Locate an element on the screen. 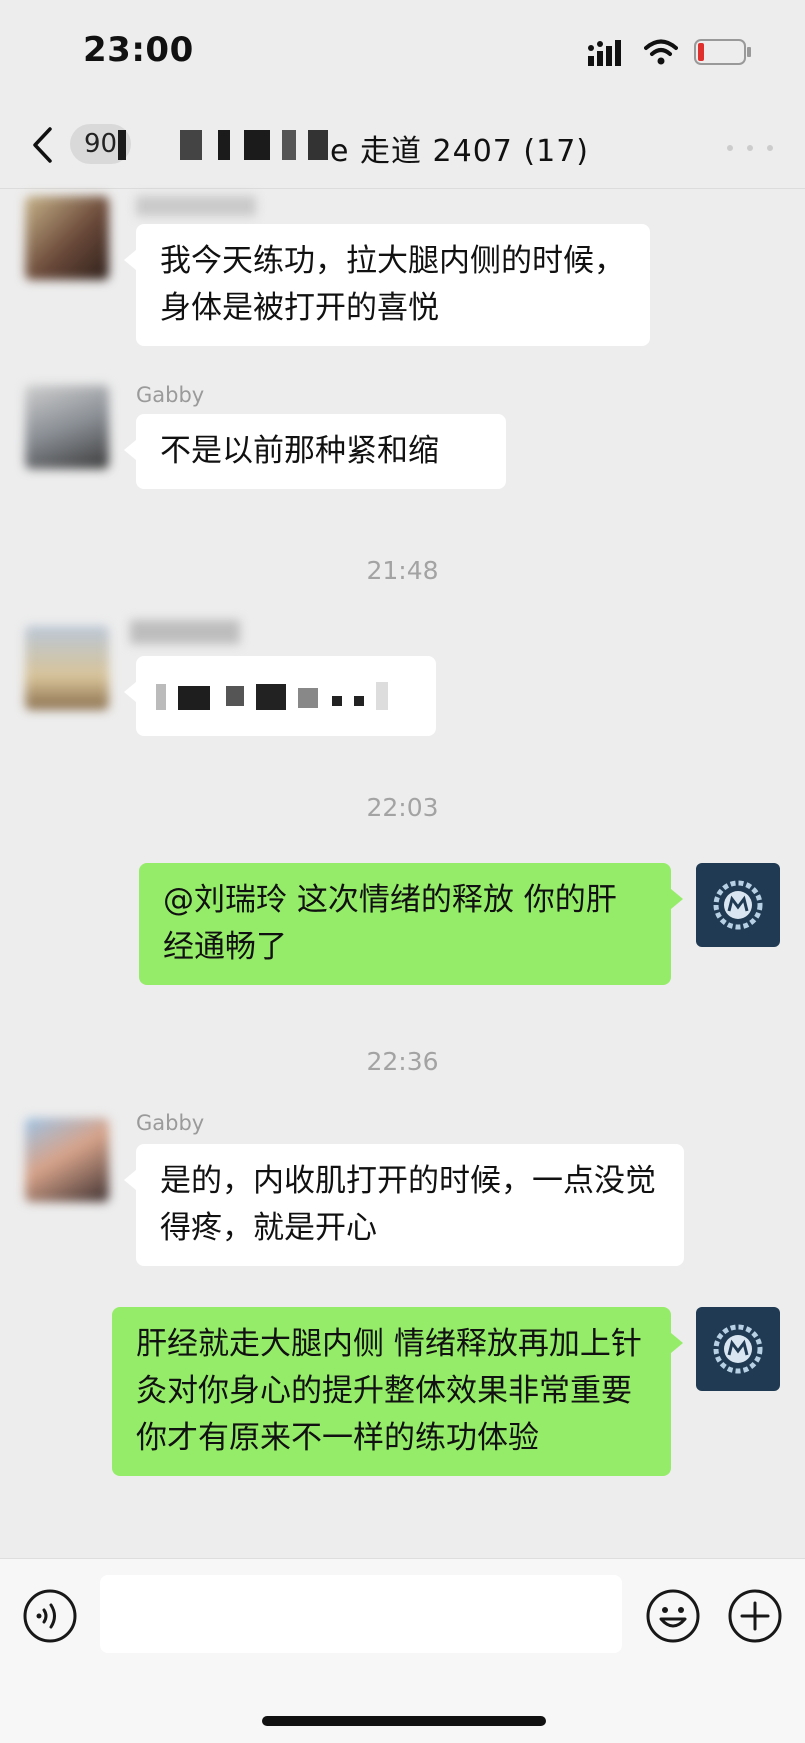 The height and width of the screenshot is (1743, 805). plus-icon is located at coordinates (755, 1616).